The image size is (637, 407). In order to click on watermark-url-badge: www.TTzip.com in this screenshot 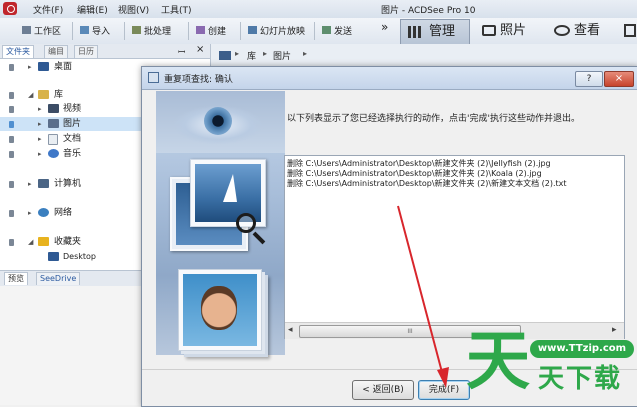, I will do `click(582, 349)`.